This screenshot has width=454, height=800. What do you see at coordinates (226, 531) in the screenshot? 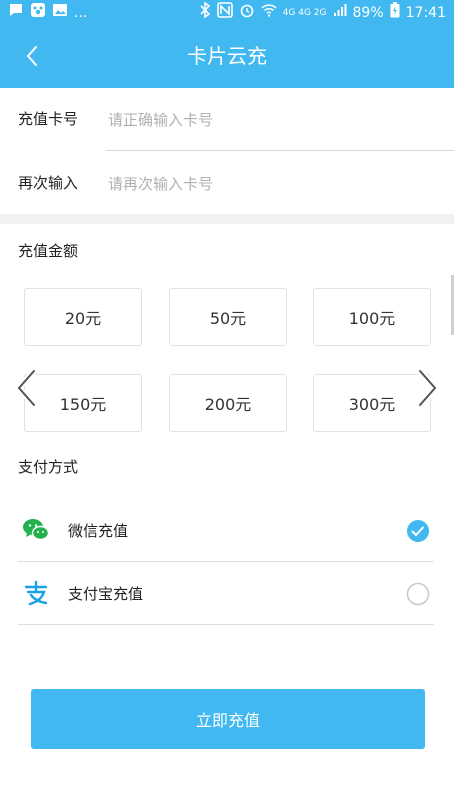
I see `payment-option-wechat: 微信充值` at bounding box center [226, 531].